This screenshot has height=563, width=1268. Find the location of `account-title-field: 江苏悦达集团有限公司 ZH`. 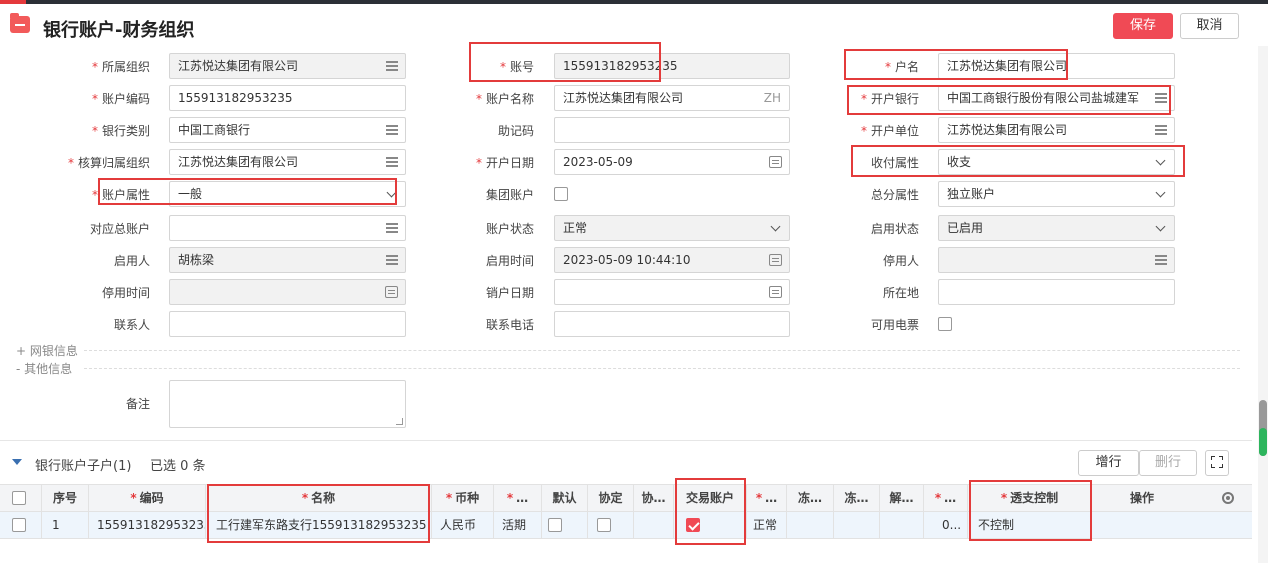

account-title-field: 江苏悦达集团有限公司 ZH is located at coordinates (672, 98).